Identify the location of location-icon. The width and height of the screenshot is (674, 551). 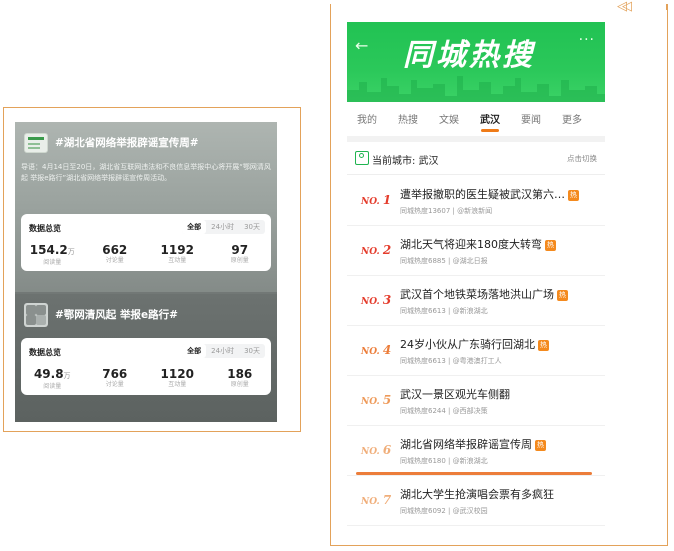
(362, 158).